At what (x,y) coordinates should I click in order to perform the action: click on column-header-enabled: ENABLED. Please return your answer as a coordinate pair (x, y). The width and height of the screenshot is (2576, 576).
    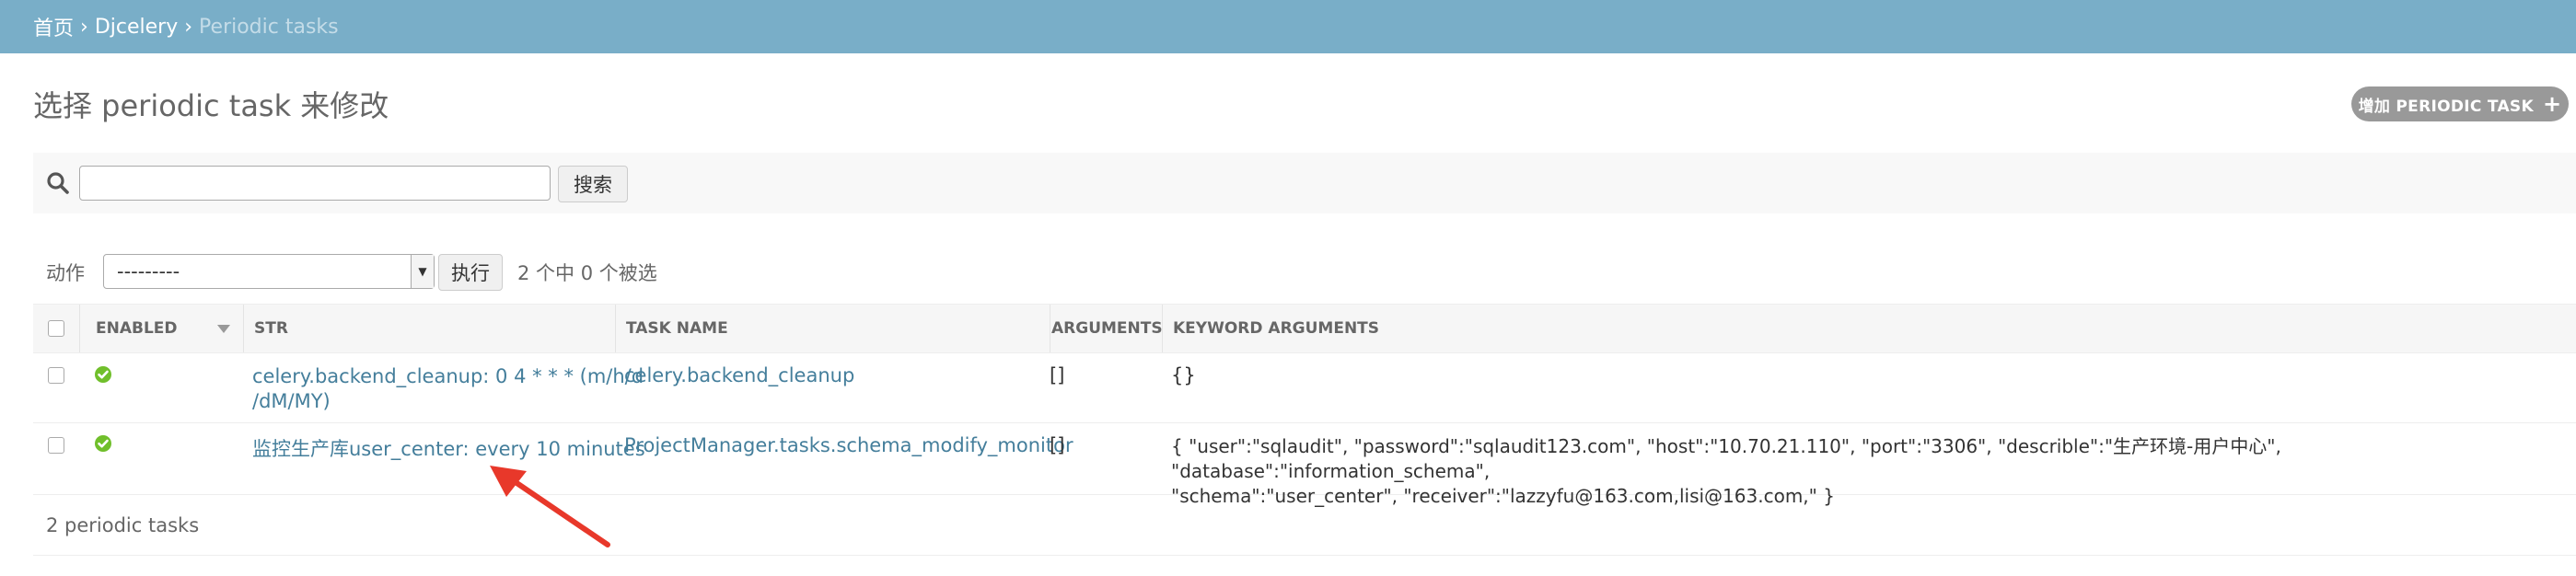
    Looking at the image, I should click on (137, 328).